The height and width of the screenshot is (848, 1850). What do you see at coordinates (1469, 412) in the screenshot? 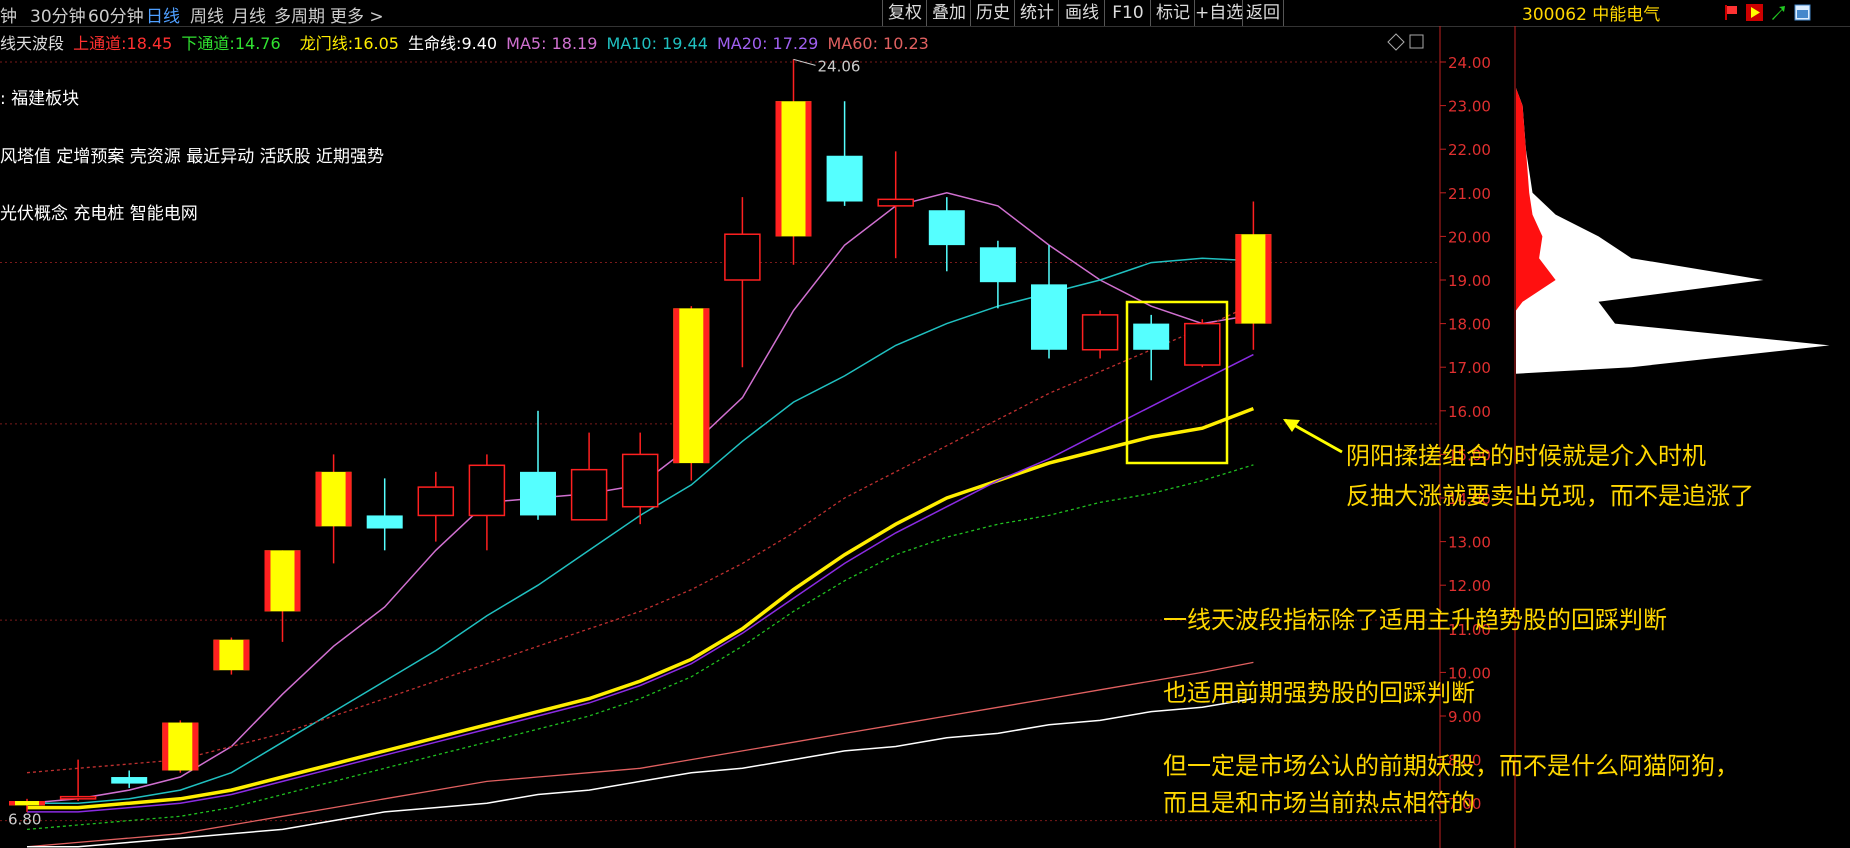
I see `y-tick-label: 16.00` at bounding box center [1469, 412].